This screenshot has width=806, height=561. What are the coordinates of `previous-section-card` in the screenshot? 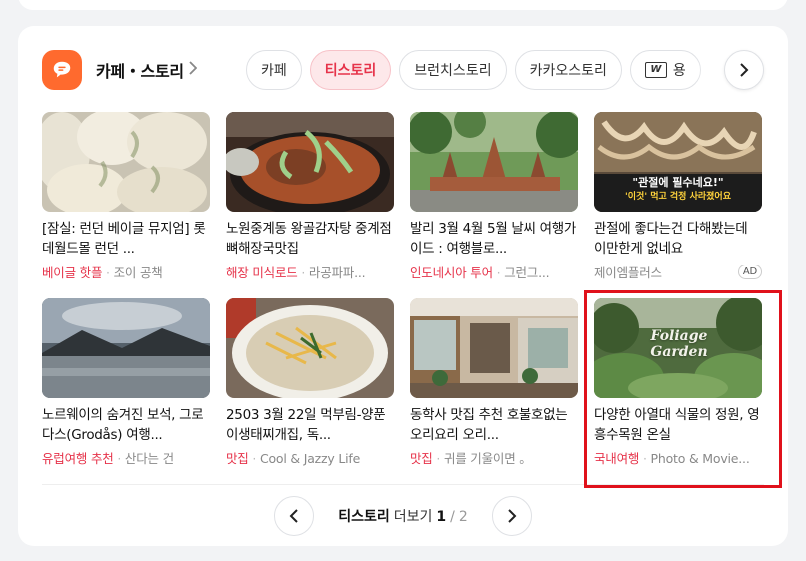 It's located at (403, 5).